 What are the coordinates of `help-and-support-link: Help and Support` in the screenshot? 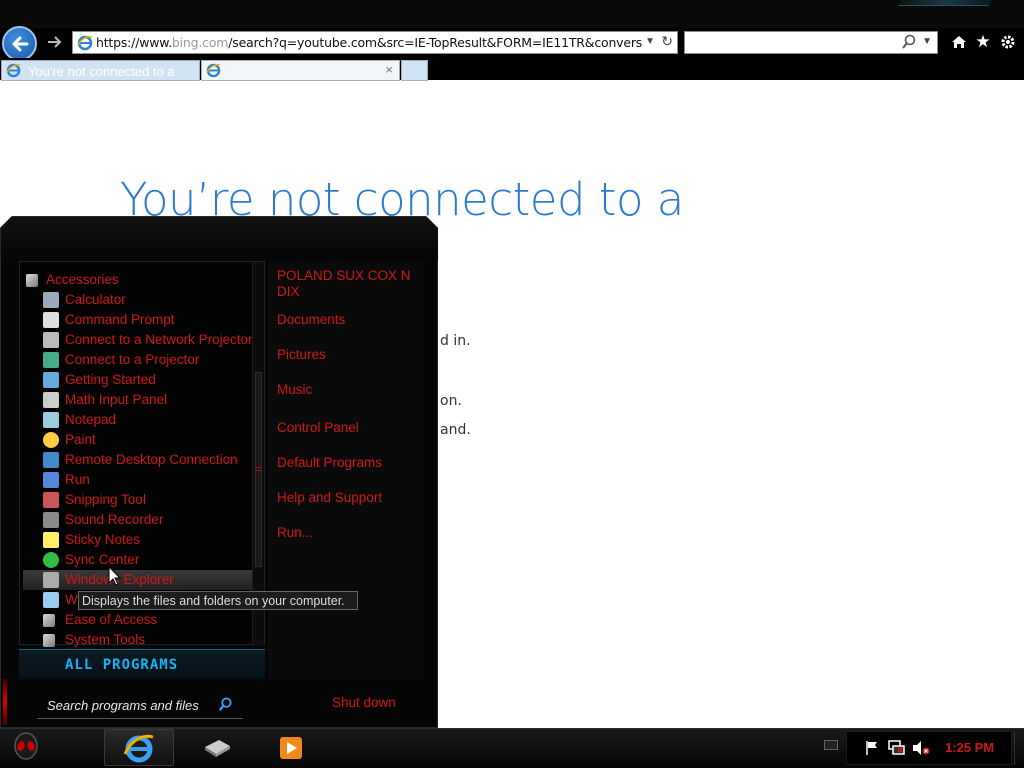 It's located at (347, 498).